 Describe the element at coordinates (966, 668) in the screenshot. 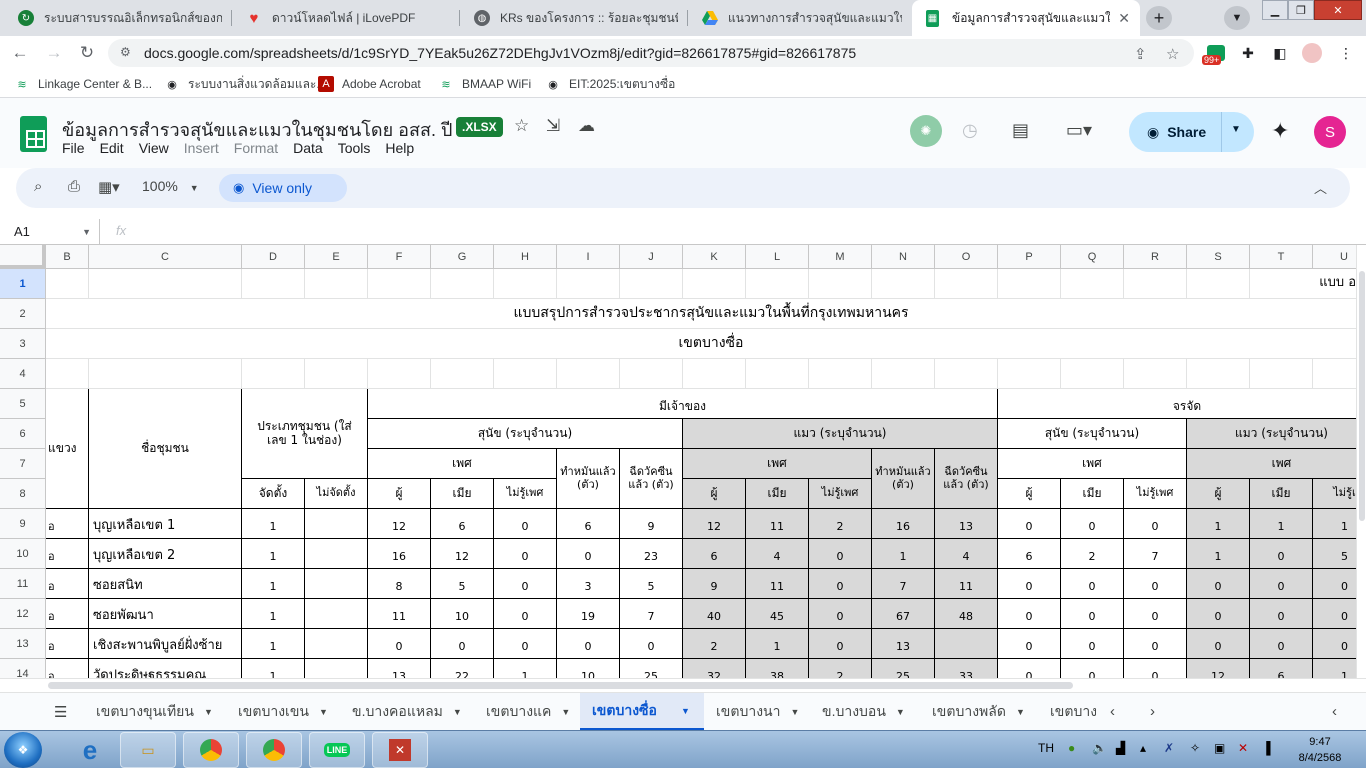

I see `data-cell: 33` at that location.